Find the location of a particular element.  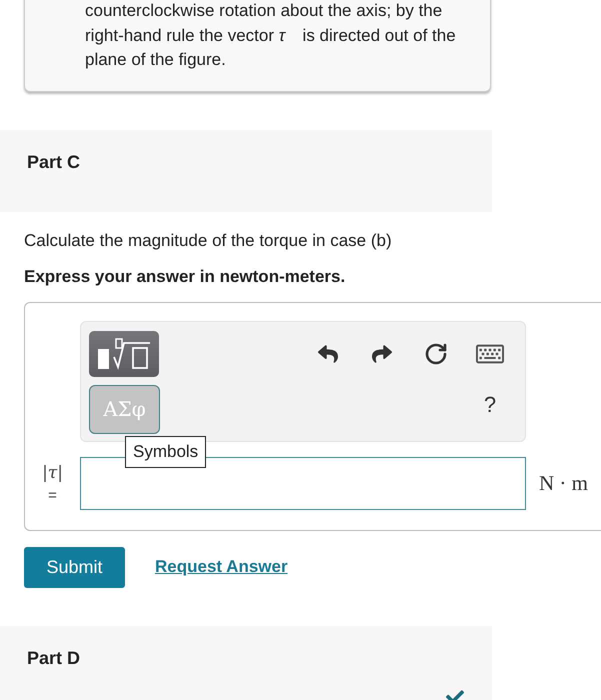

help-button: ? is located at coordinates (490, 405).